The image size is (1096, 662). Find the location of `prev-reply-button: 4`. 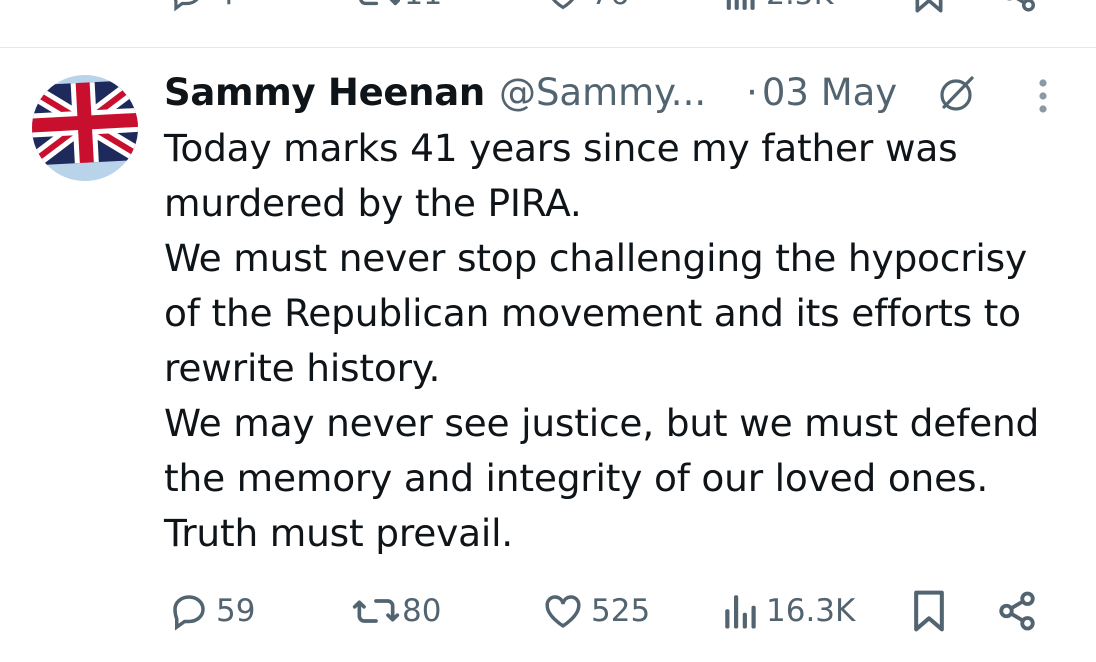

prev-reply-button: 4 is located at coordinates (201, 9).